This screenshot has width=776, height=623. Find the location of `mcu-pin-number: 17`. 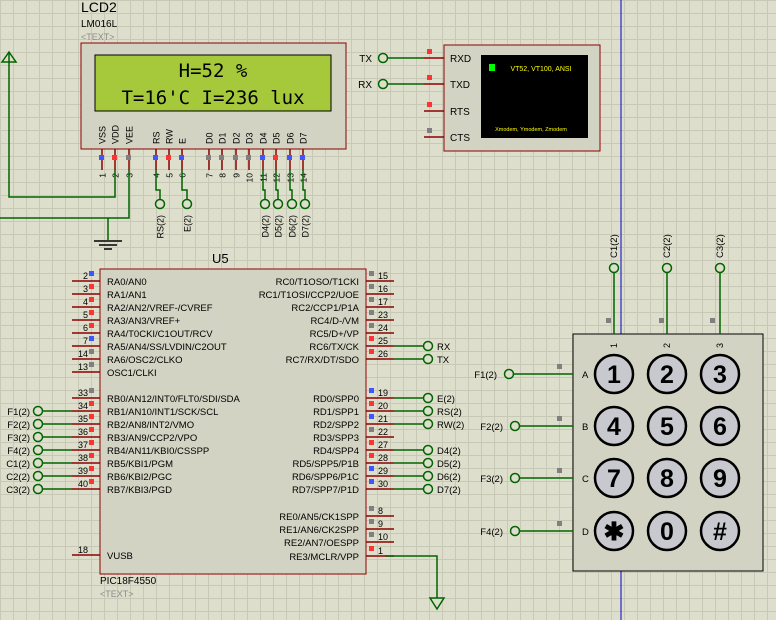

mcu-pin-number: 17 is located at coordinates (383, 302).